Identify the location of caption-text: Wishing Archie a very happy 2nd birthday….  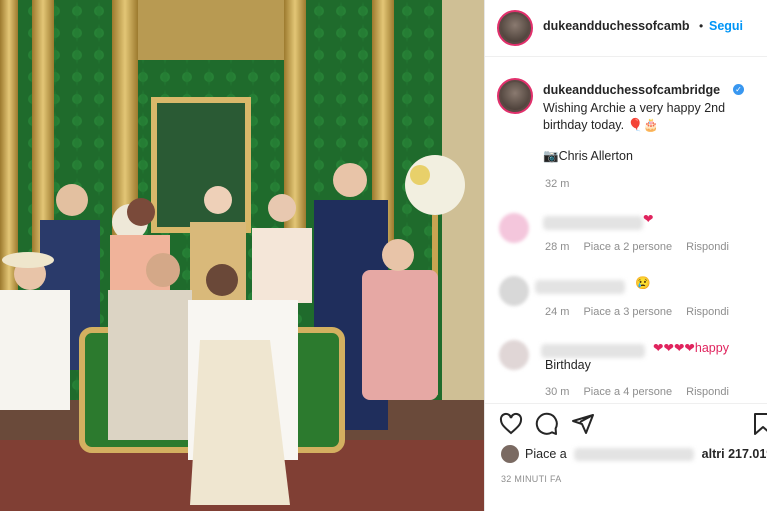
(634, 116).